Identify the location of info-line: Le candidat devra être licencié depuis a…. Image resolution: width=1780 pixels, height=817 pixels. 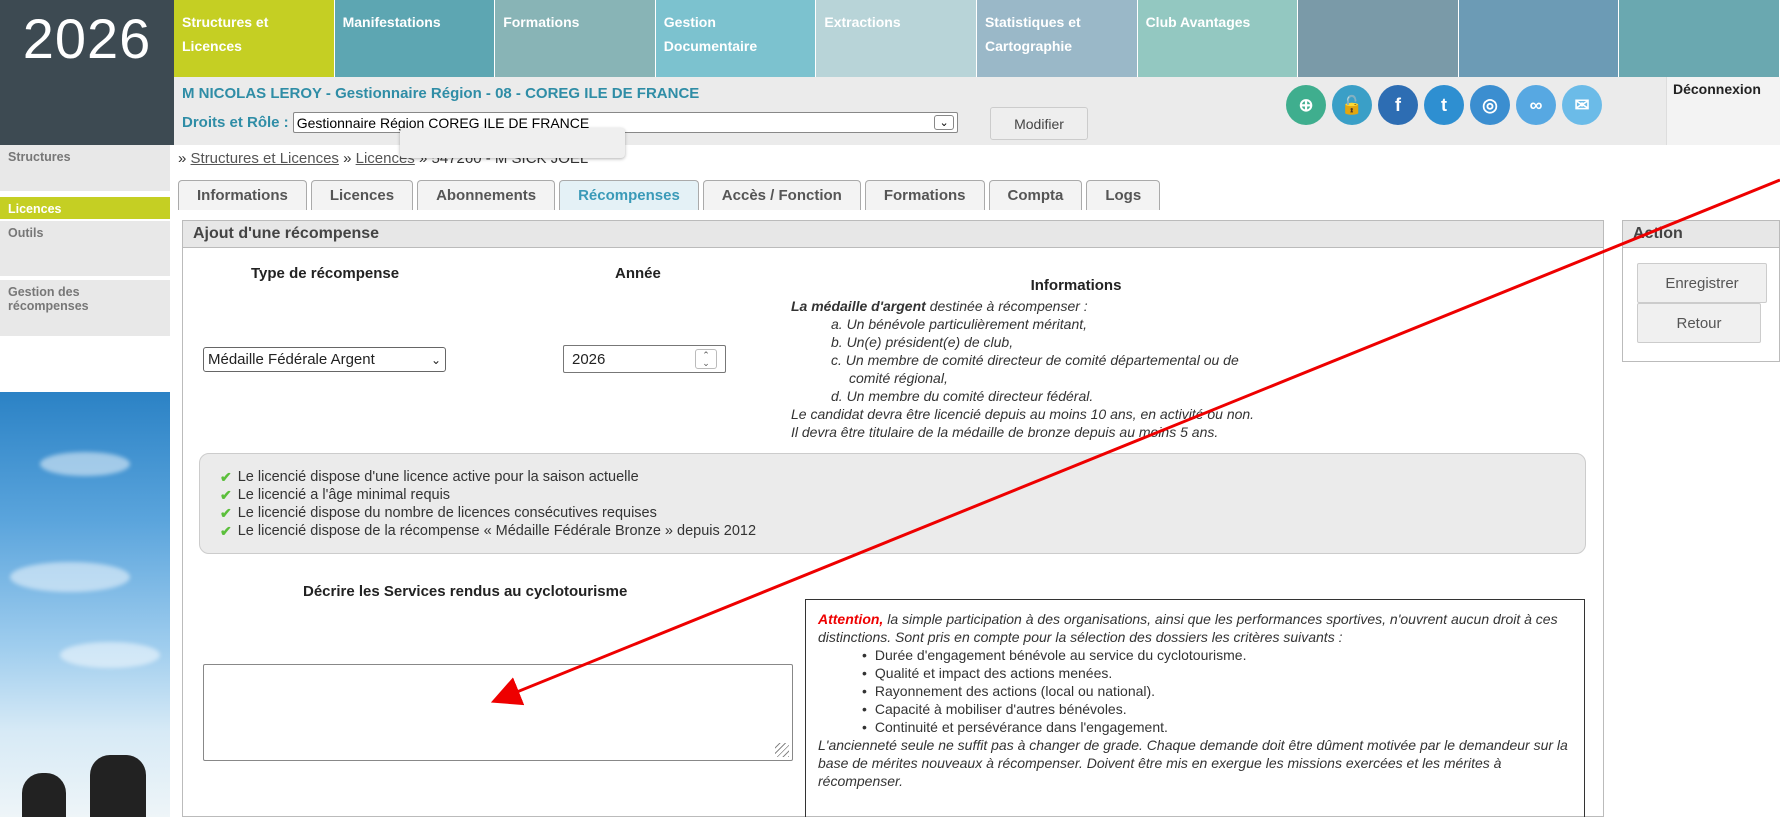
(1023, 414).